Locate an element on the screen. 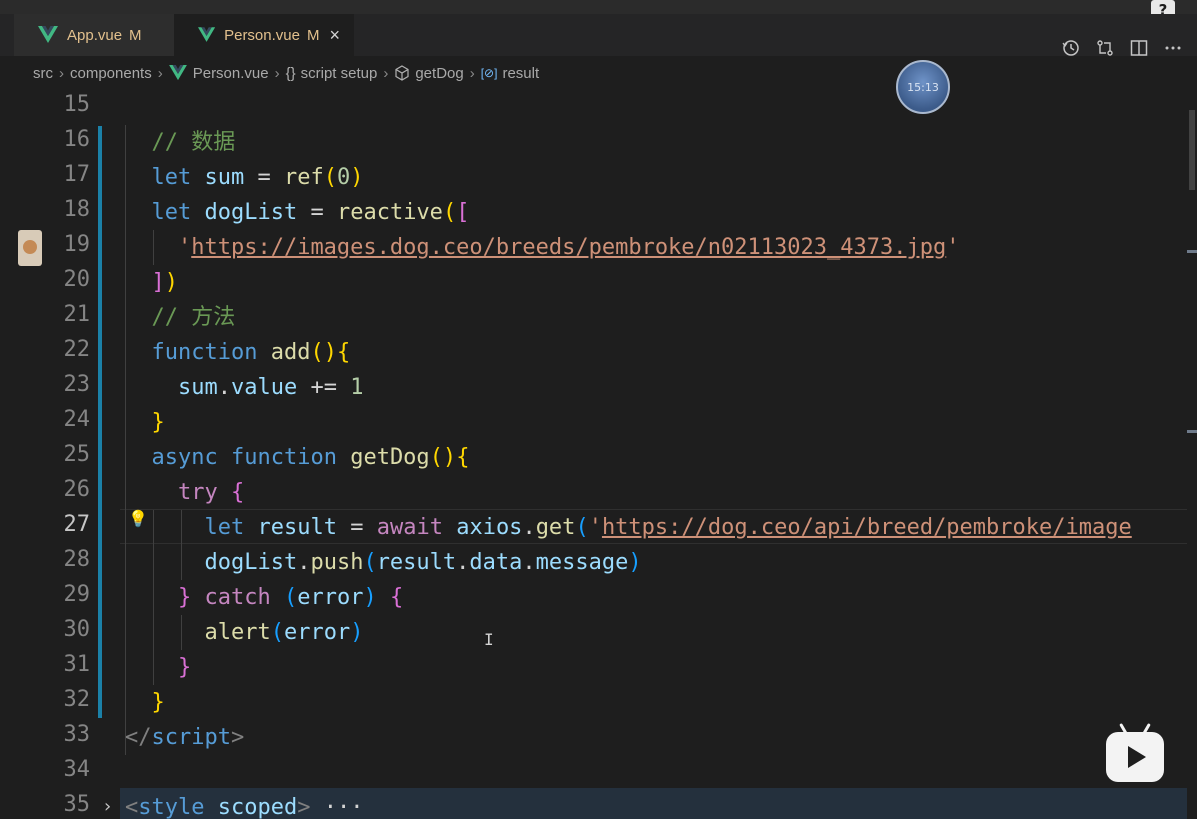  breadcrumb-item-file: Person.vue is located at coordinates (231, 73).